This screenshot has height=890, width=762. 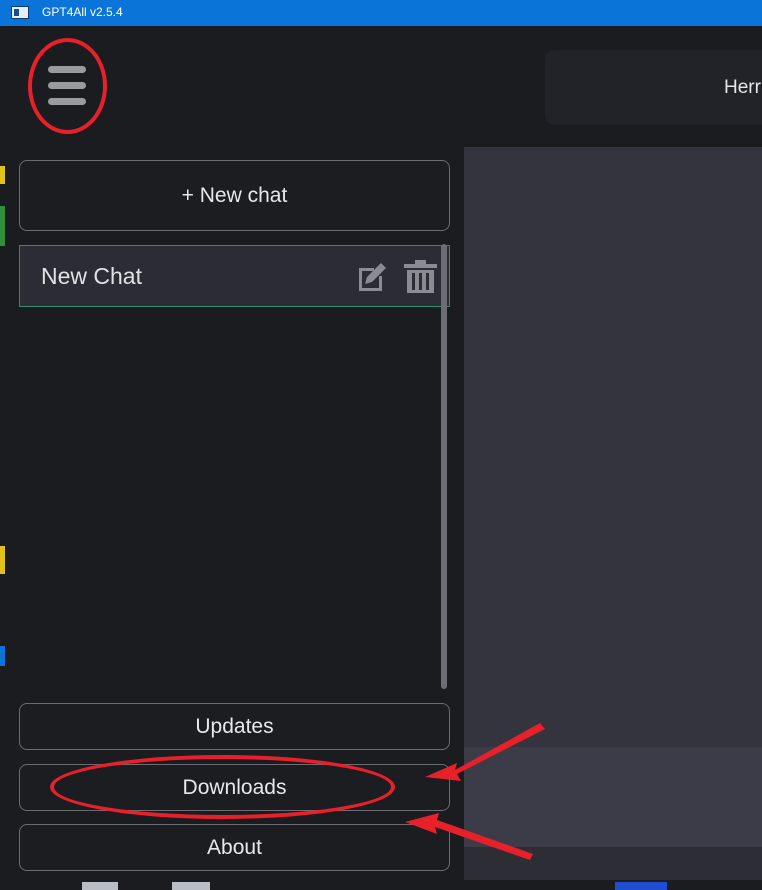 I want to click on downloads-button: Downloads, so click(x=234, y=787).